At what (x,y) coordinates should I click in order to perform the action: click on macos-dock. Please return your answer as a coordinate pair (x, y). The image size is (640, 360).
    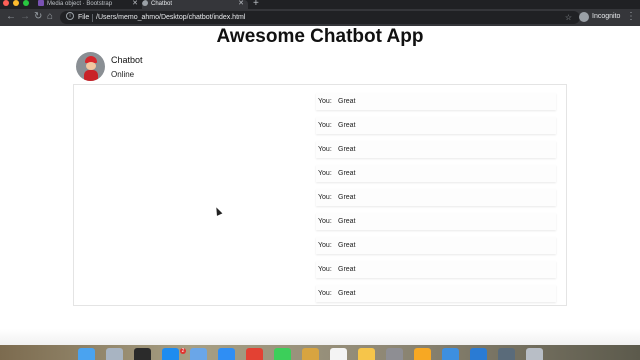
    Looking at the image, I should click on (320, 352).